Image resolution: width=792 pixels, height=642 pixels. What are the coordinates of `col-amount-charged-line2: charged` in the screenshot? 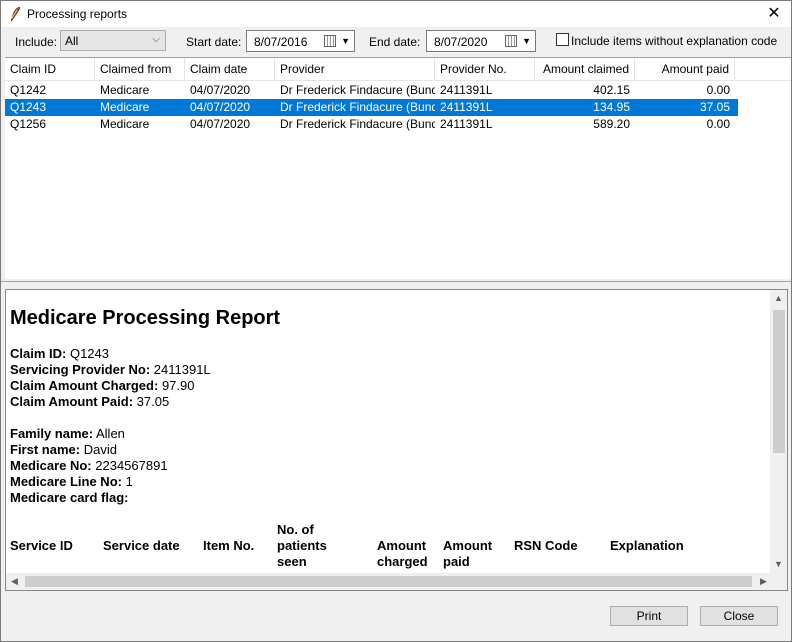 It's located at (402, 561).